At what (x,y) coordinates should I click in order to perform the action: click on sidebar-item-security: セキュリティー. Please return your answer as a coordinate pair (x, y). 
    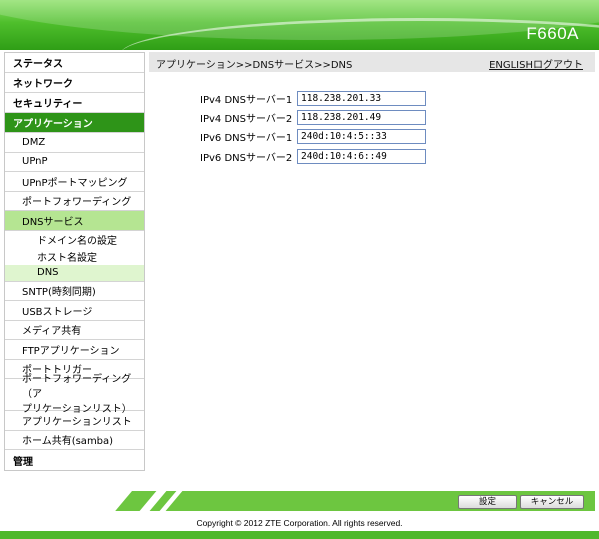
    Looking at the image, I should click on (74, 103).